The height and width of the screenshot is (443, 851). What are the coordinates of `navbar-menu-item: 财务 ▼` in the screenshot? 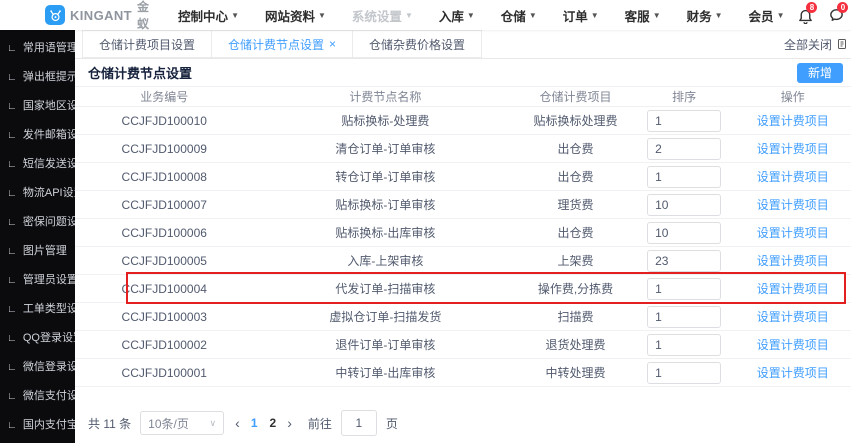 It's located at (705, 15).